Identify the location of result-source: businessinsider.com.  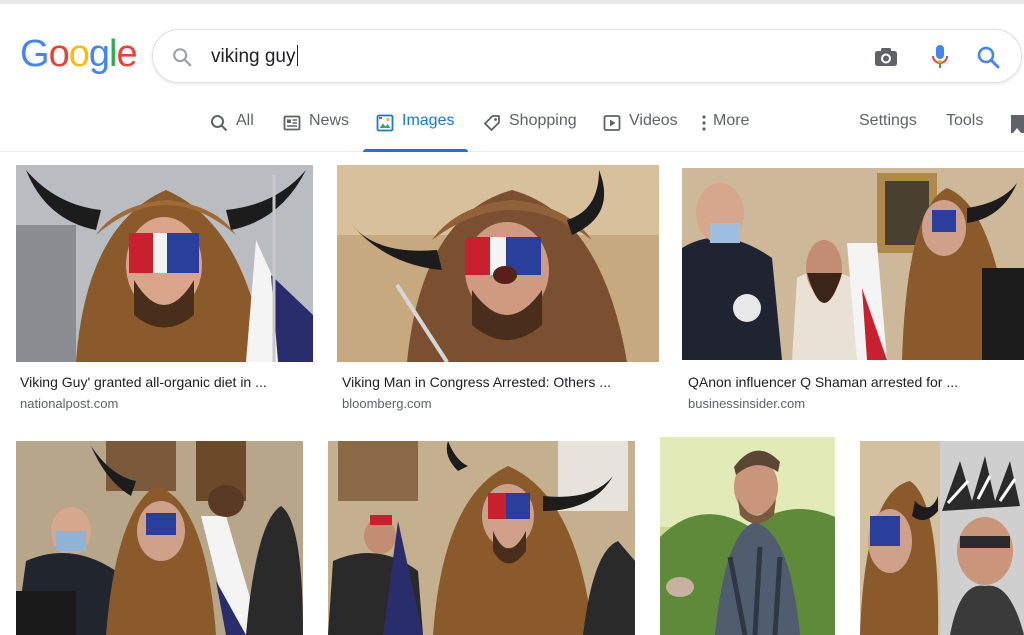
(746, 403).